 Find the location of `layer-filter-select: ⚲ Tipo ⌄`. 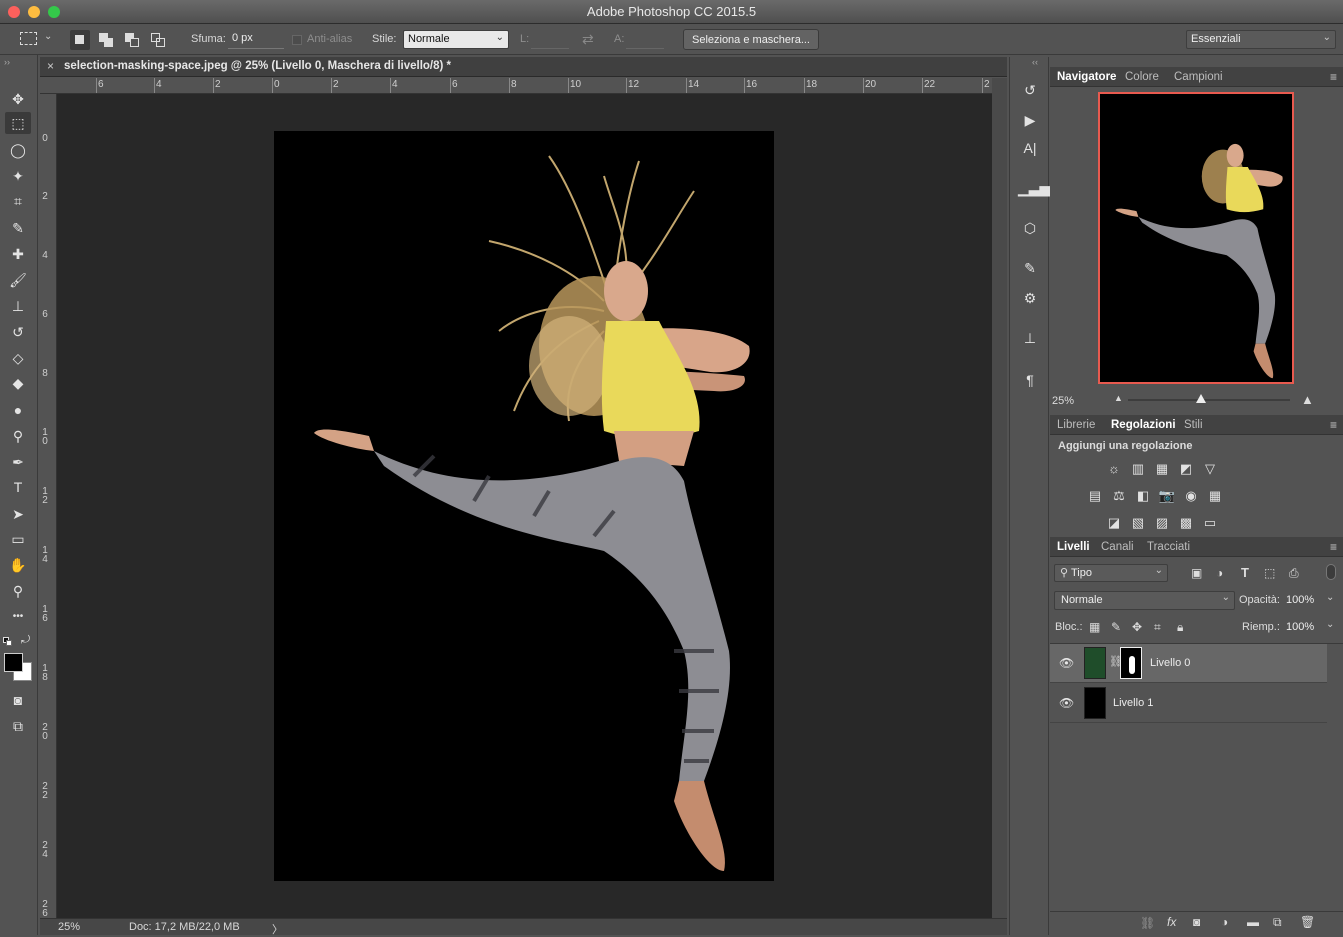

layer-filter-select: ⚲ Tipo ⌄ is located at coordinates (1111, 573).